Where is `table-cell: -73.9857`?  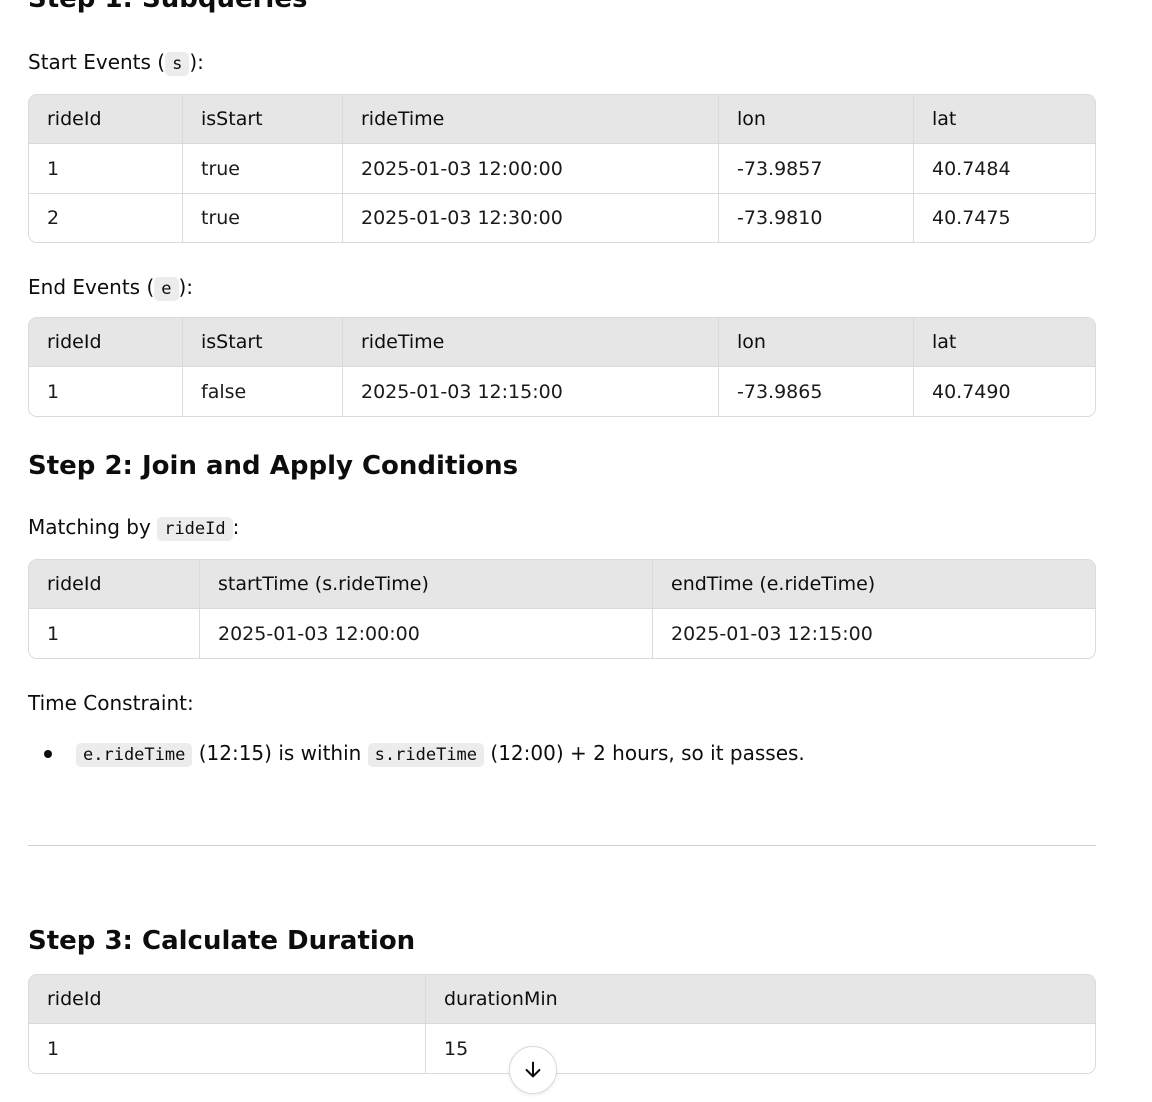 table-cell: -73.9857 is located at coordinates (816, 168).